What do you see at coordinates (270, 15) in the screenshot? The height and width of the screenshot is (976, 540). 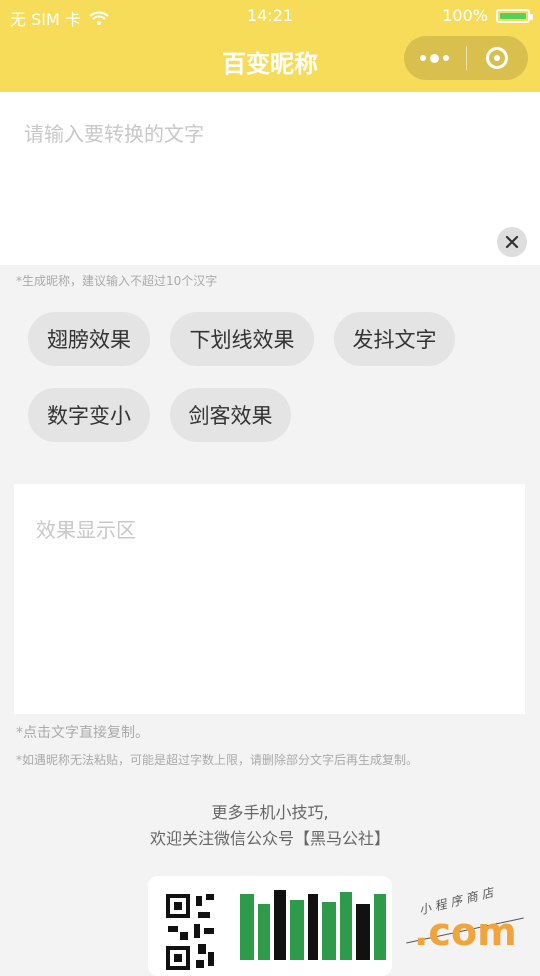 I see `status-bar: 无 SIM 卡 14:21 100%` at bounding box center [270, 15].